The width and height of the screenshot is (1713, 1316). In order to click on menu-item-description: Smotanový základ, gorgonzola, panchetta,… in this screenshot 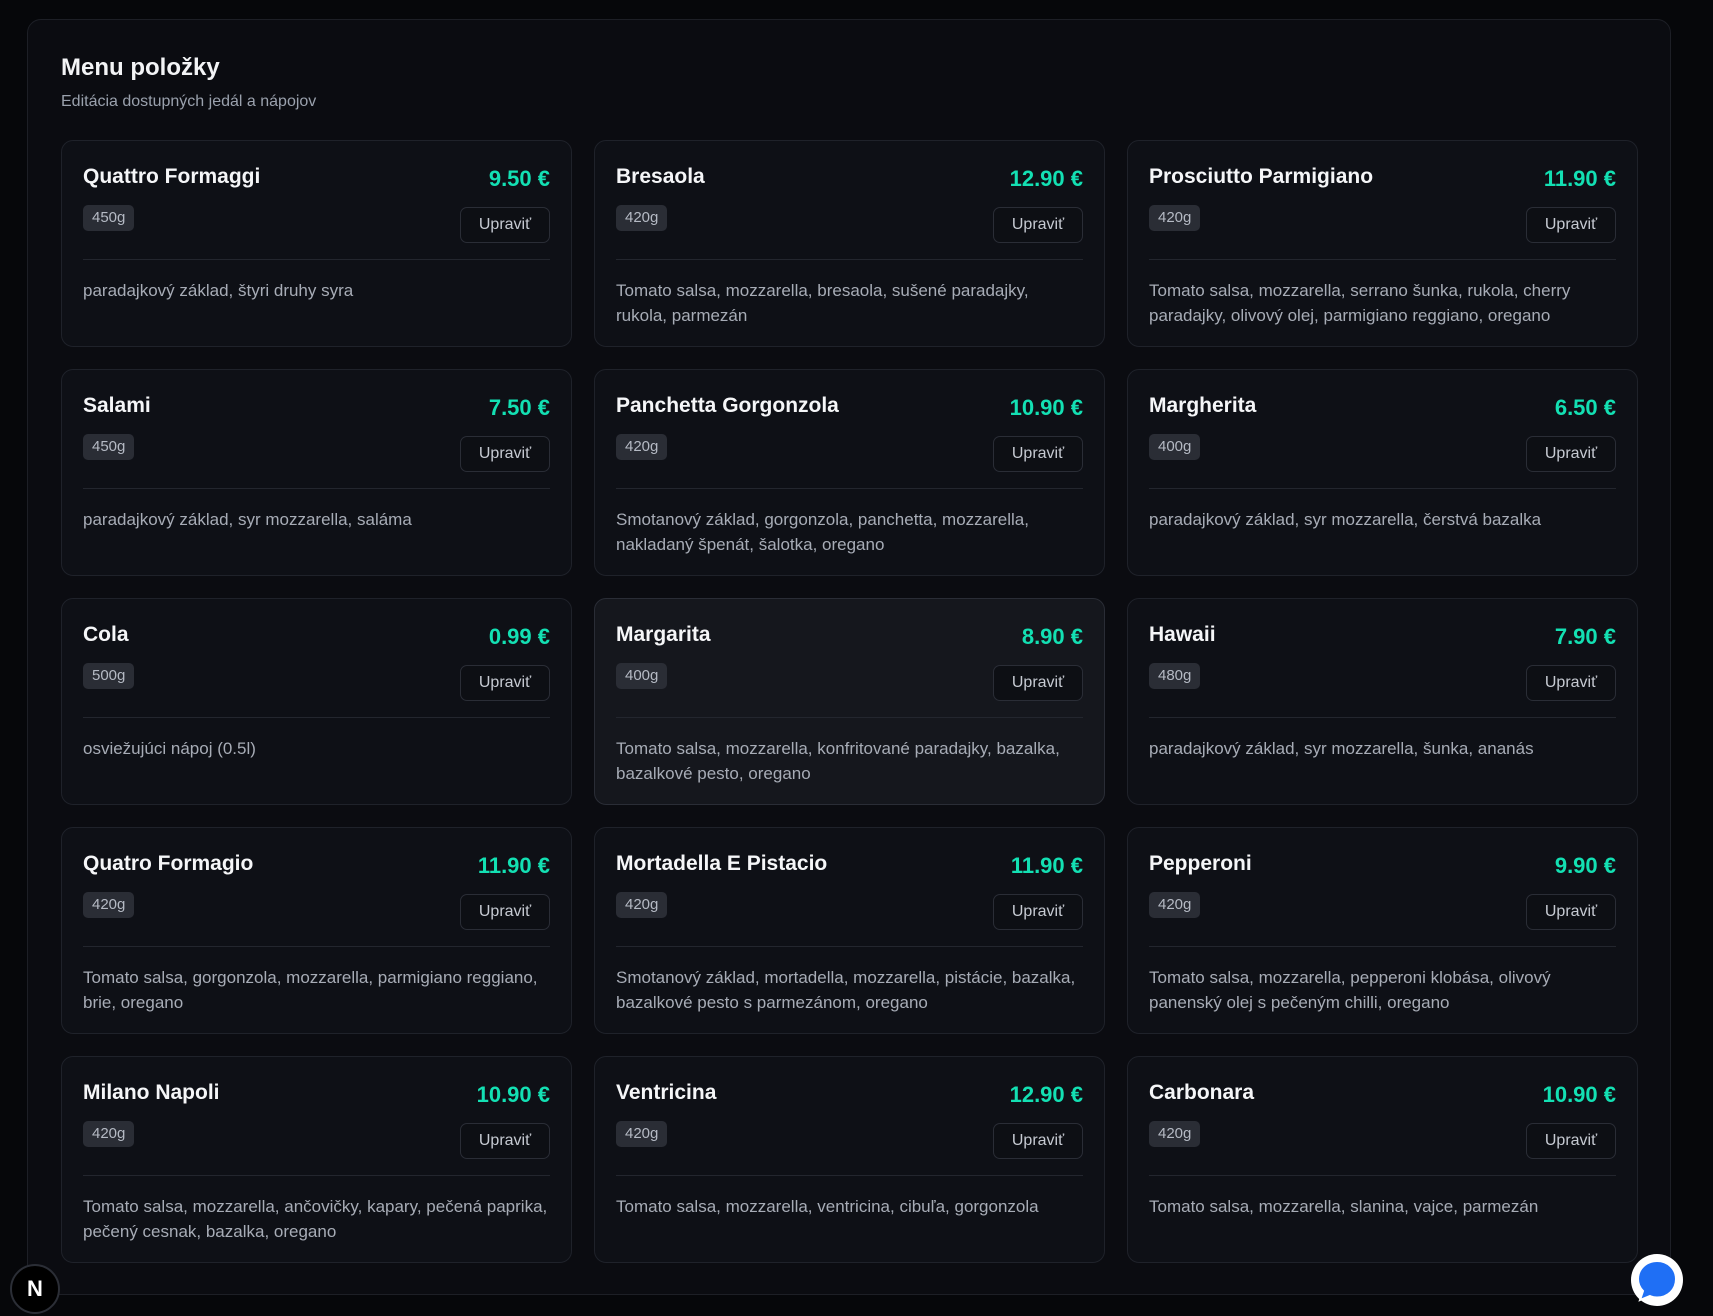, I will do `click(822, 532)`.